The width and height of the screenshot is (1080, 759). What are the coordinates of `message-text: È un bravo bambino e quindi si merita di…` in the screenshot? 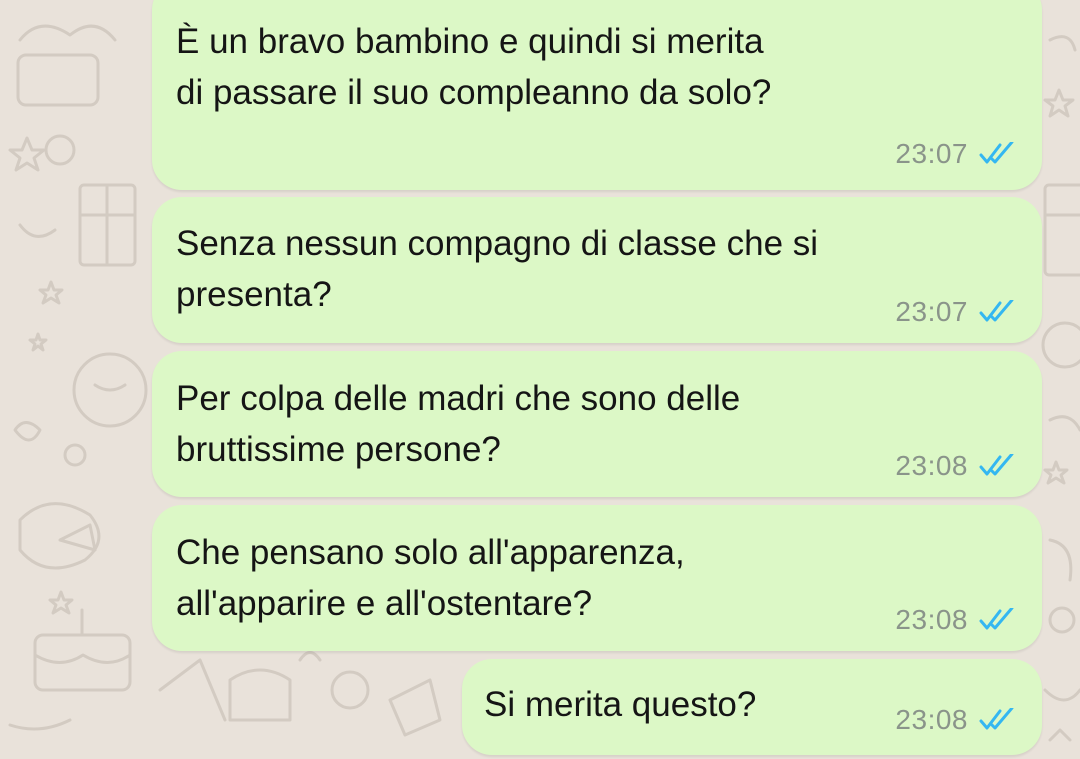 It's located at (474, 67).